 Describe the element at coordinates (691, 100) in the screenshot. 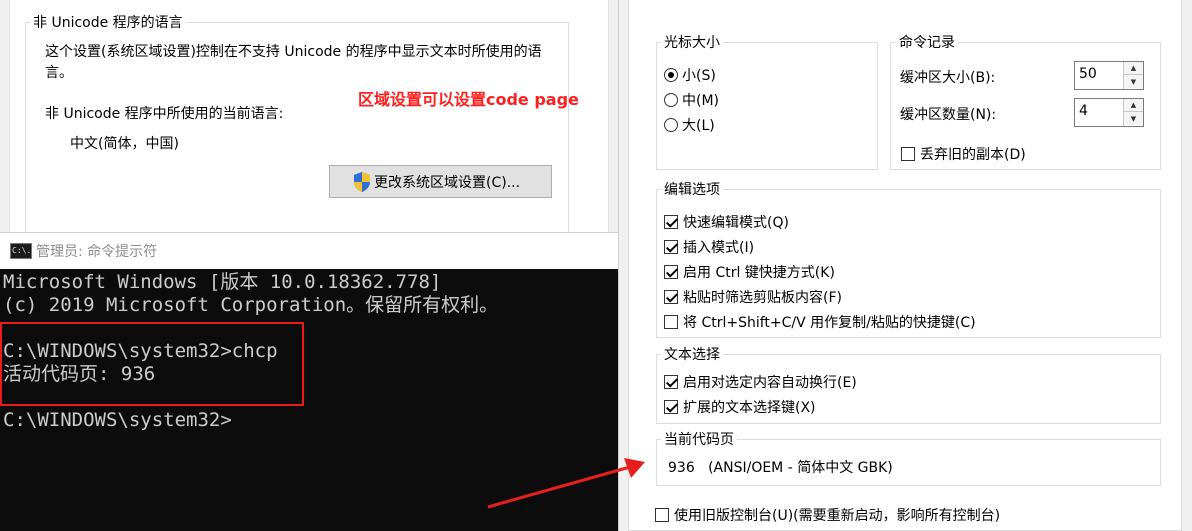

I see `radio-cursor-medium: 中(M)` at that location.